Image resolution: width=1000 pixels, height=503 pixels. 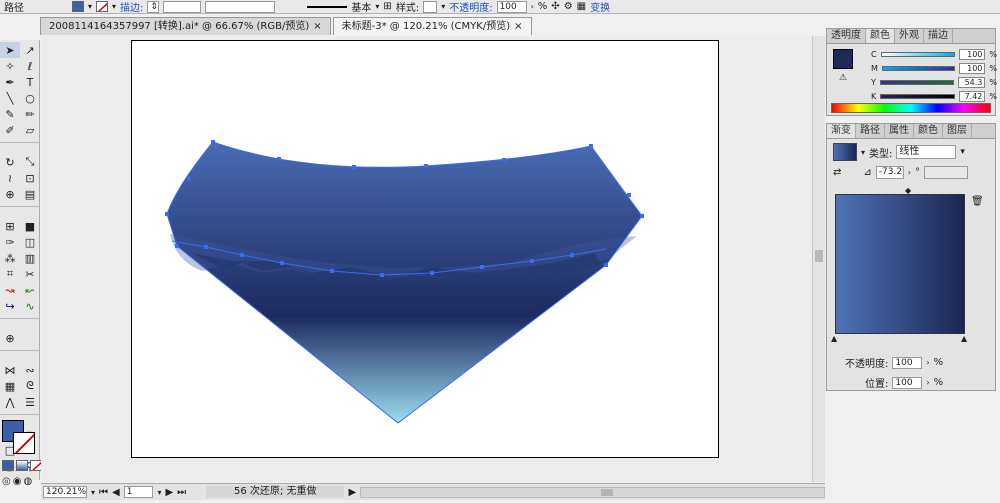 I want to click on yellow-value: 54.3, so click(x=972, y=82).